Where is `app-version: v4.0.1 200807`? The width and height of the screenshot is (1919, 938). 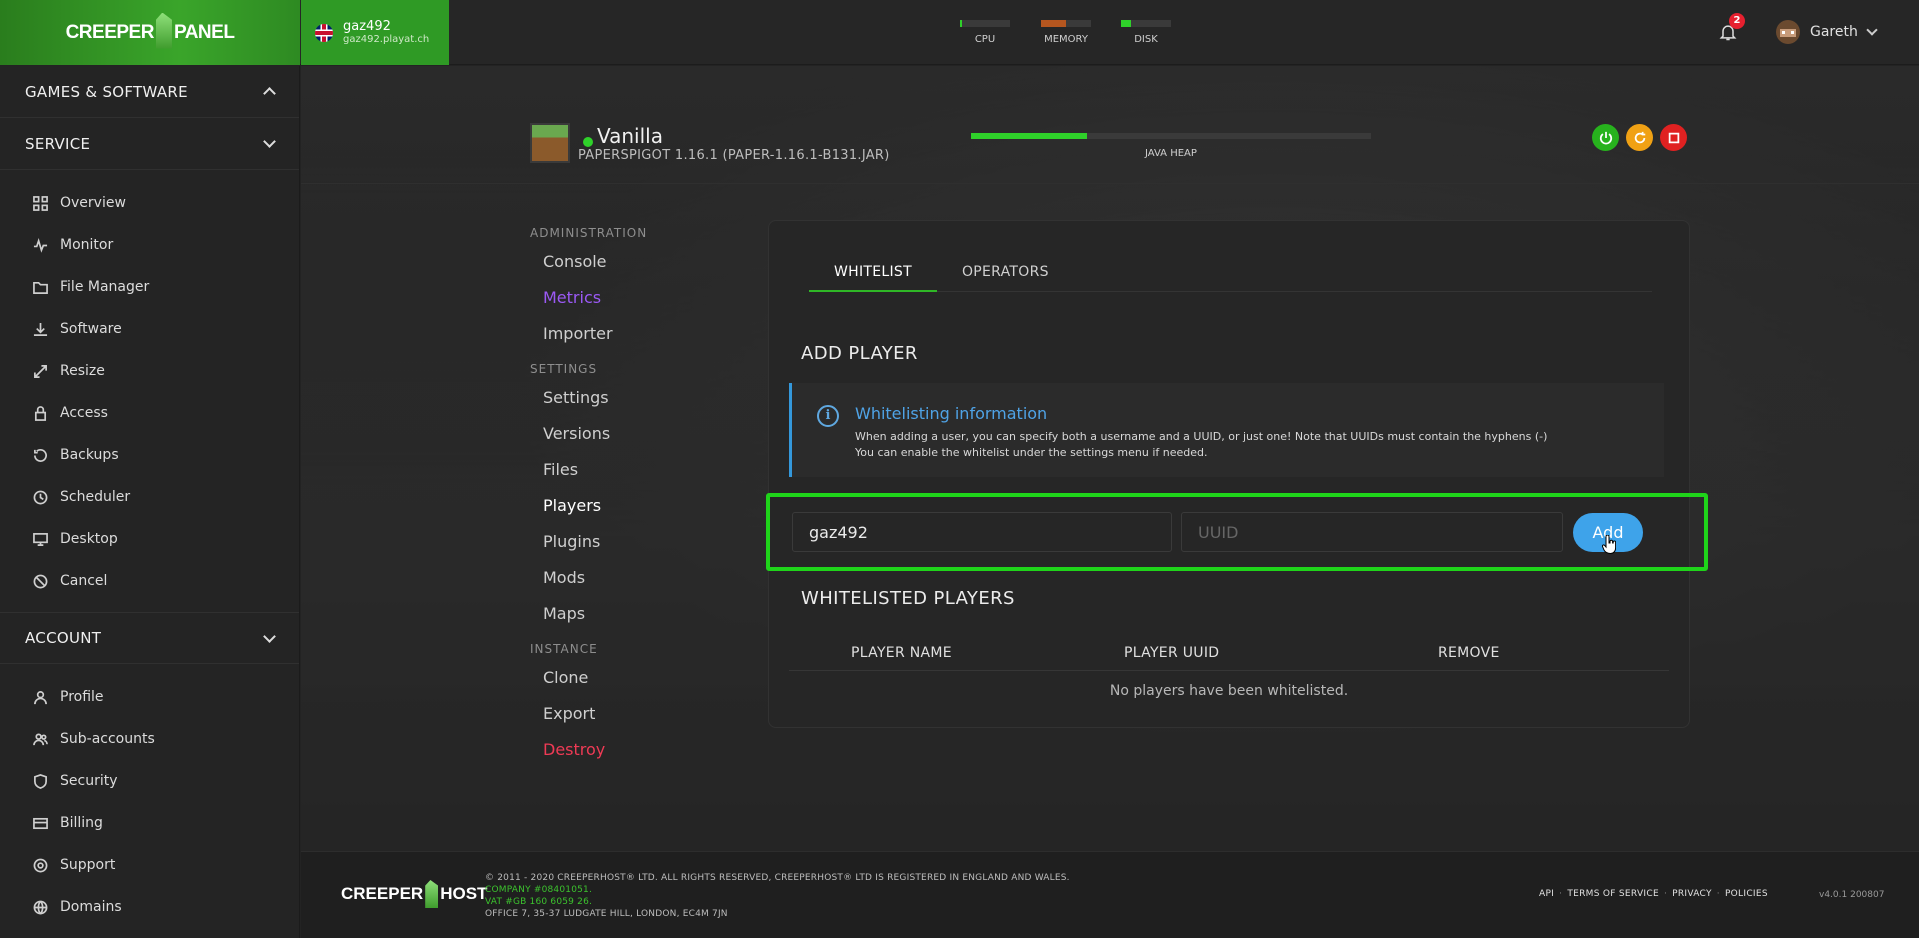 app-version: v4.0.1 200807 is located at coordinates (1852, 895).